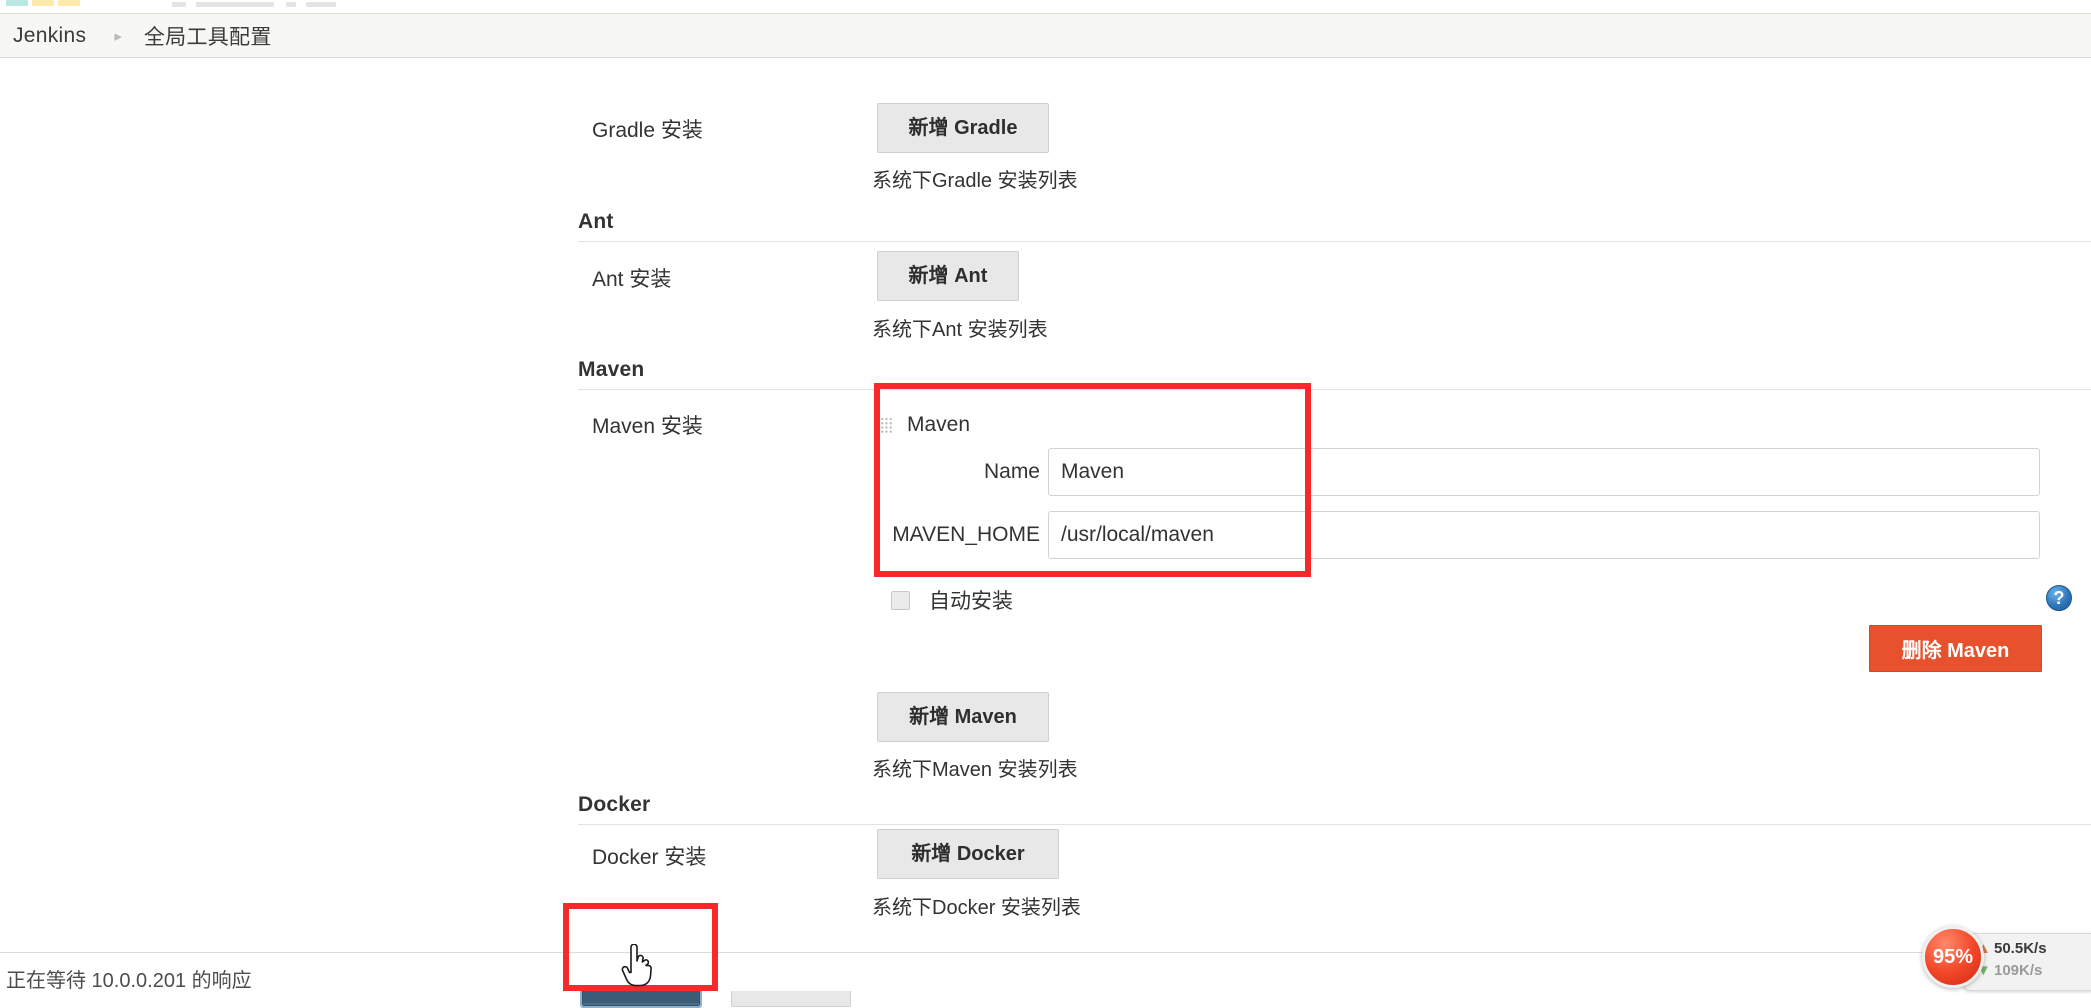 This screenshot has width=2091, height=1008. I want to click on maven-section-divider, so click(1334, 389).